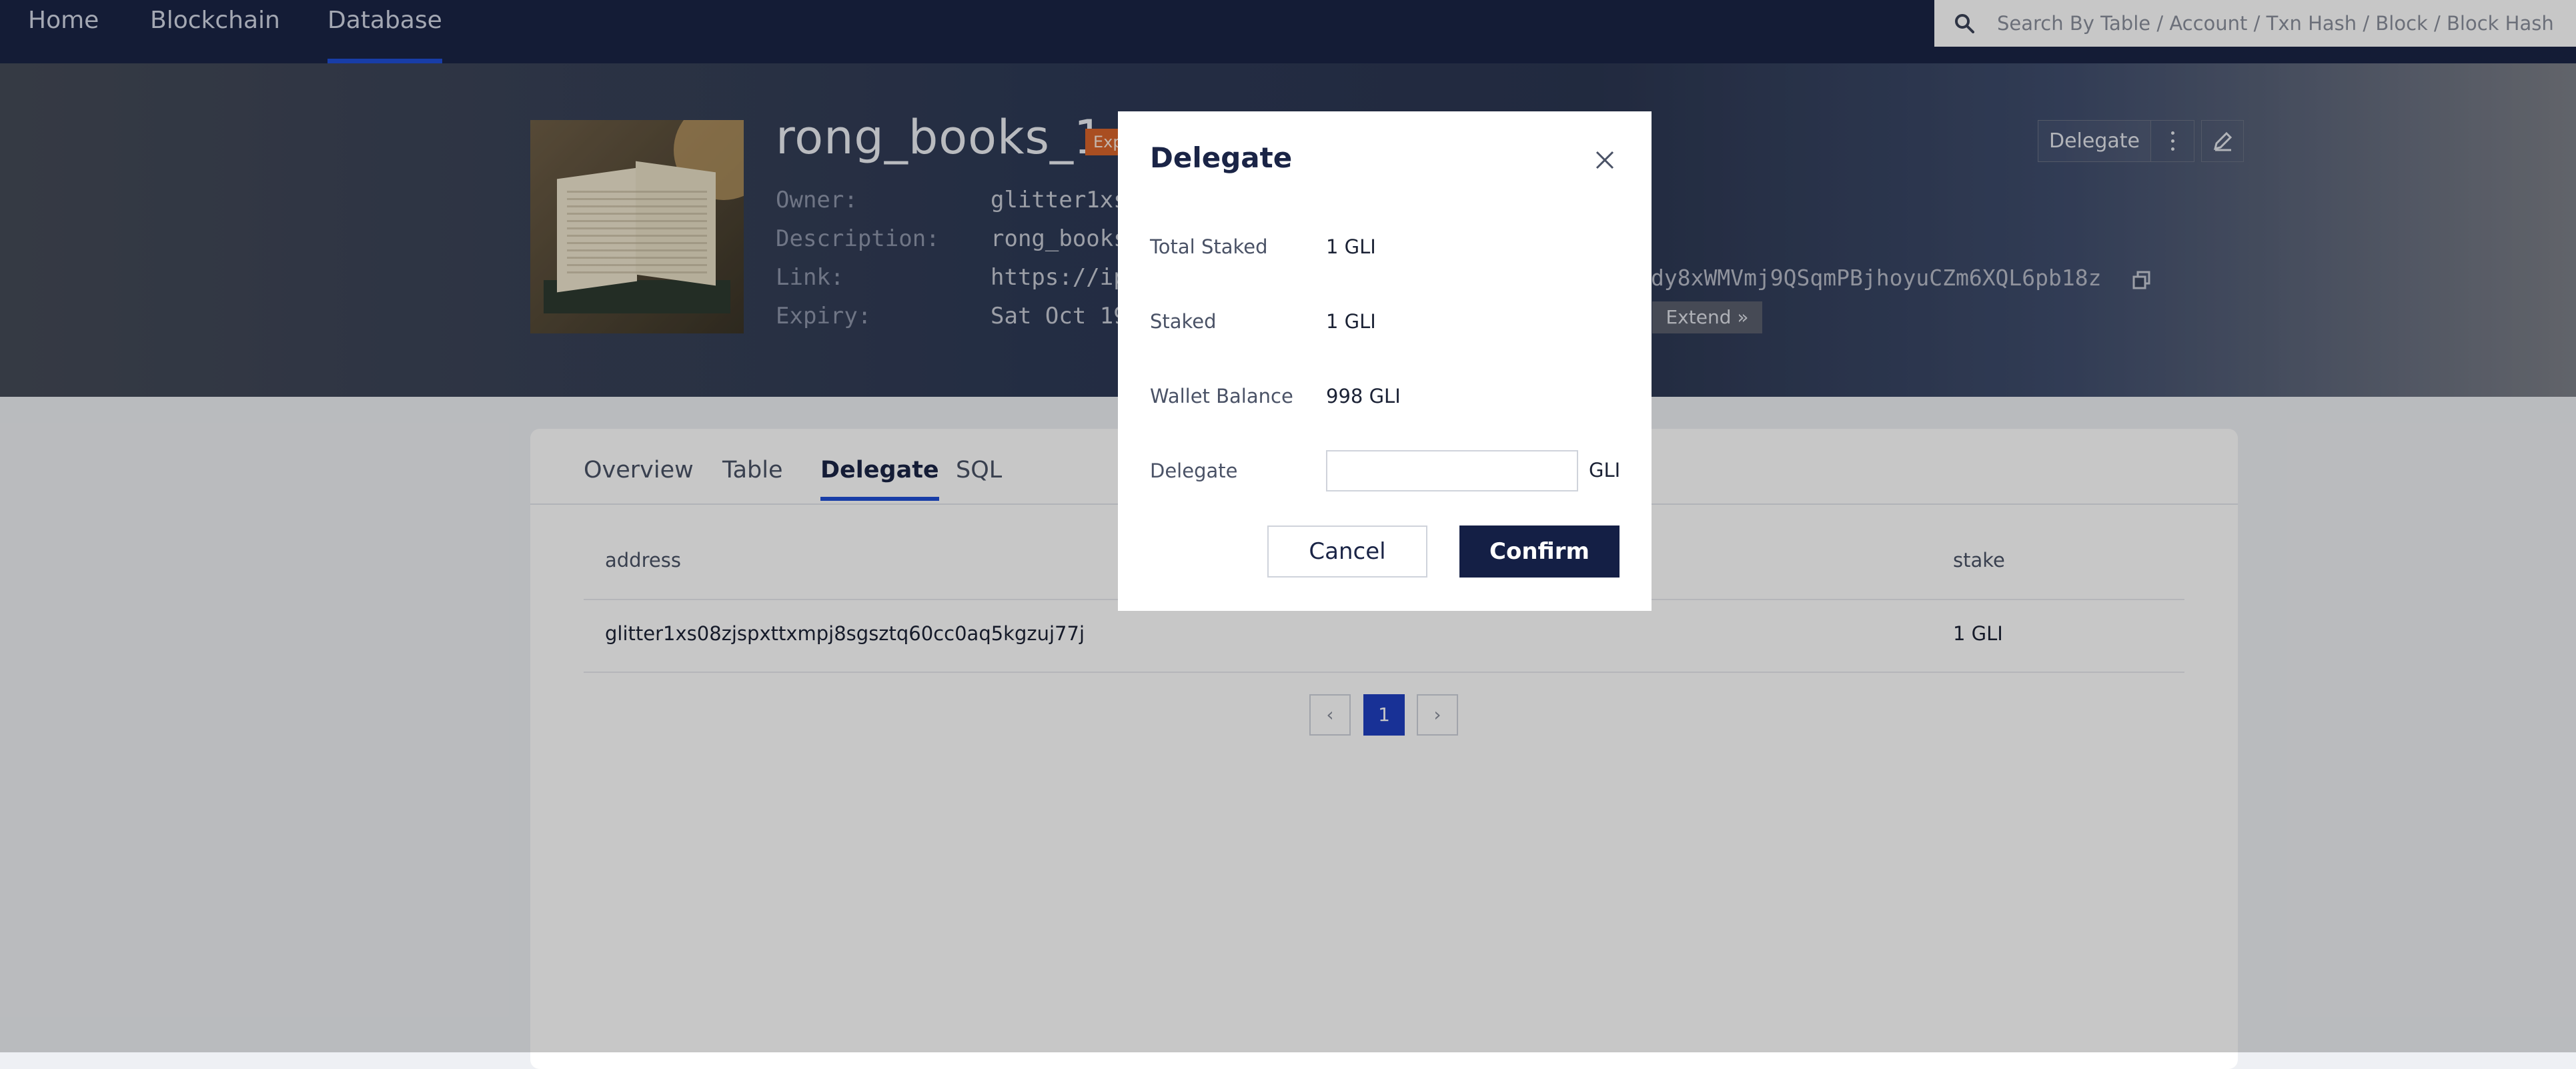  Describe the element at coordinates (1539, 552) in the screenshot. I see `confirm-button: Confirm` at that location.